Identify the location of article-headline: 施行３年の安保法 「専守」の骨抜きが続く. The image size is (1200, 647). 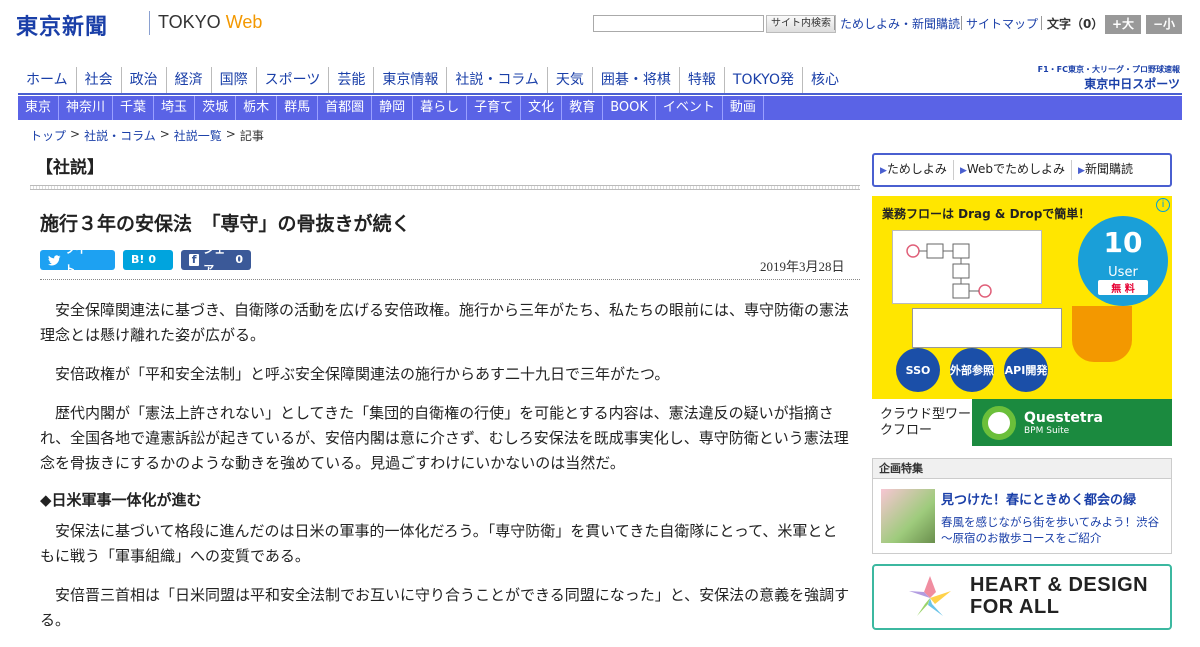
(225, 224).